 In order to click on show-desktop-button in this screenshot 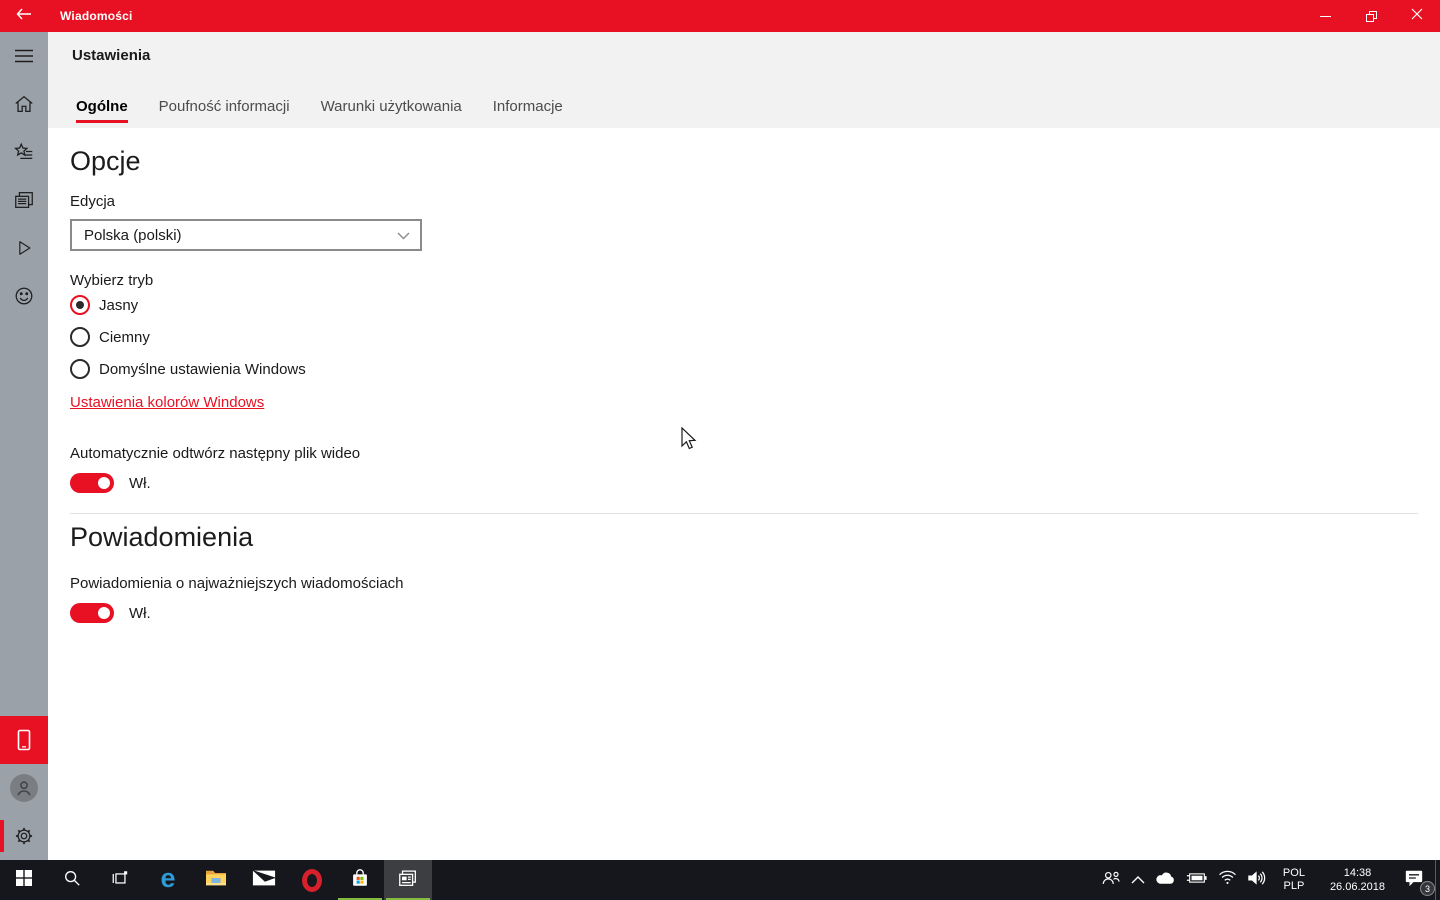, I will do `click(1437, 880)`.